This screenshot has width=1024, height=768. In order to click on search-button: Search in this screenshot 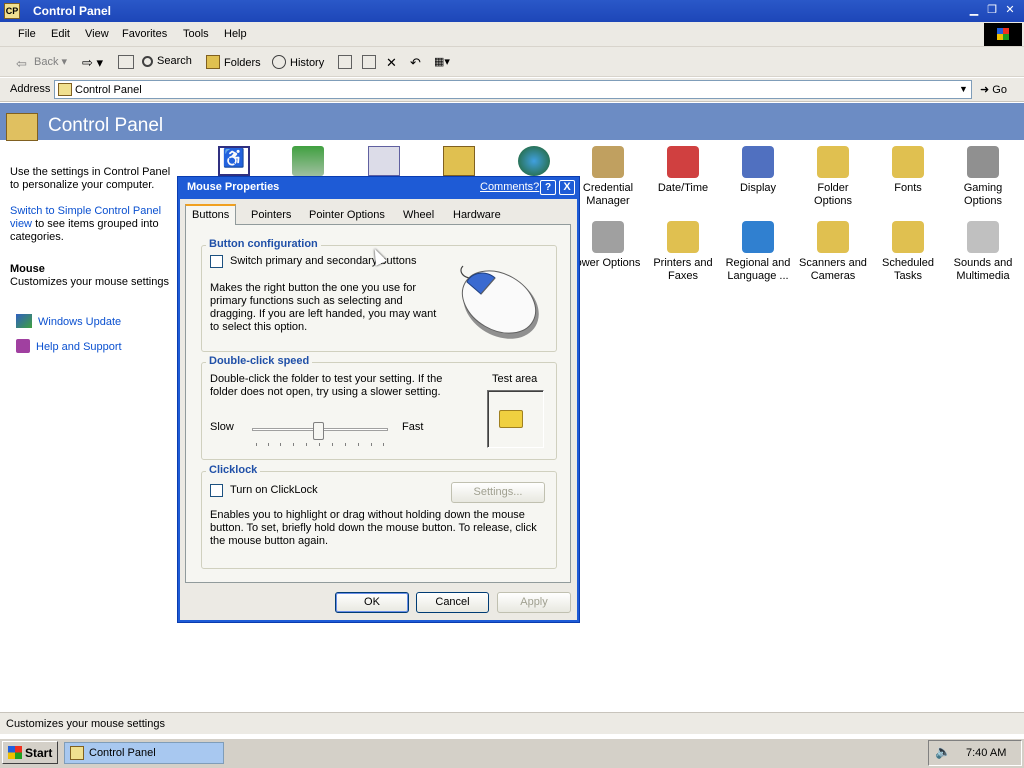, I will do `click(167, 61)`.